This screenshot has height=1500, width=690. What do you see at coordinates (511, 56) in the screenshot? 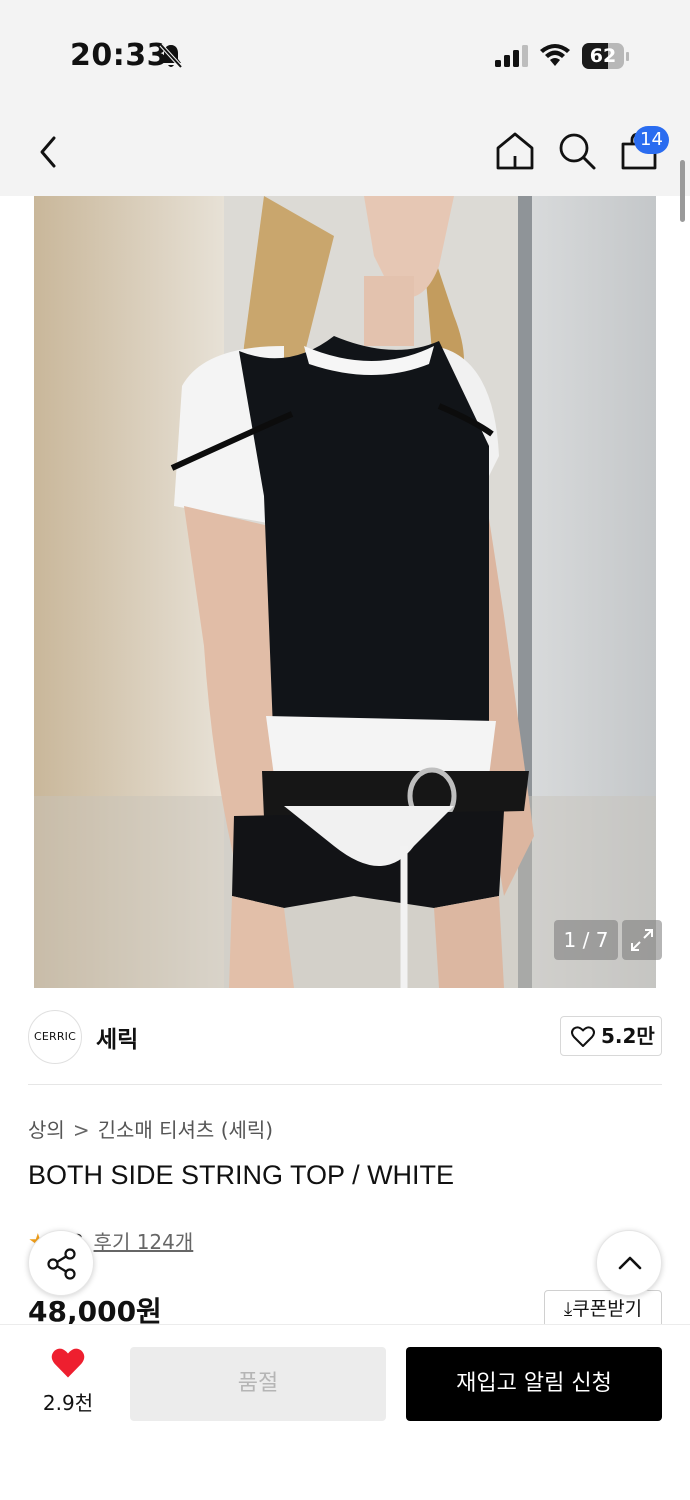
I see `signal-icon` at bounding box center [511, 56].